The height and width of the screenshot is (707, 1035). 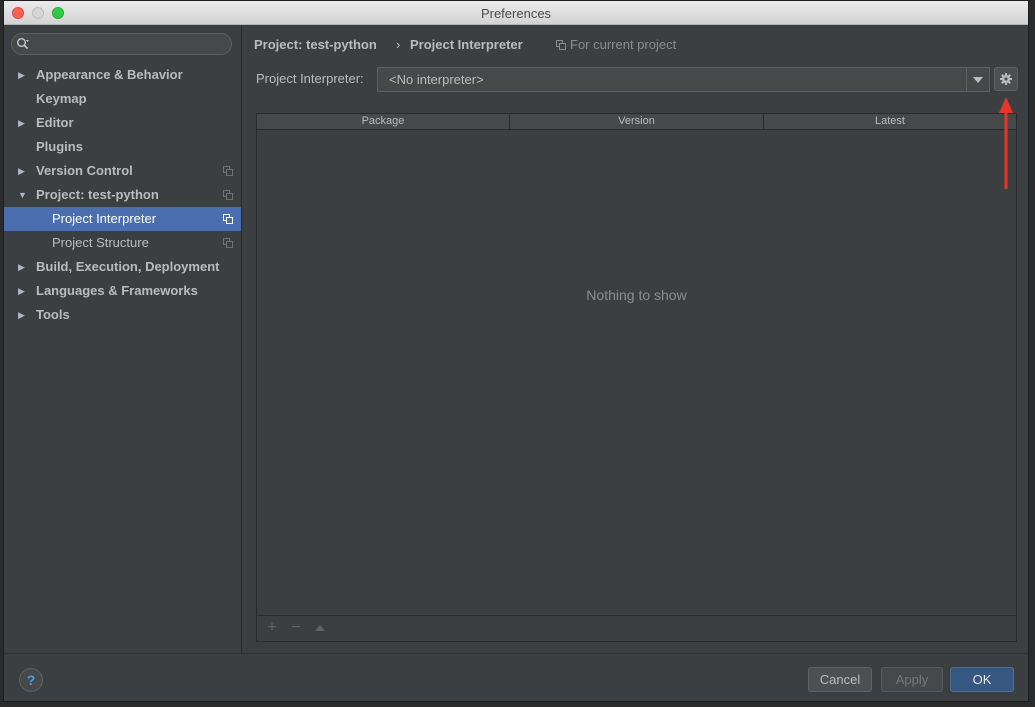 I want to click on interpreter-settings-button, so click(x=1006, y=79).